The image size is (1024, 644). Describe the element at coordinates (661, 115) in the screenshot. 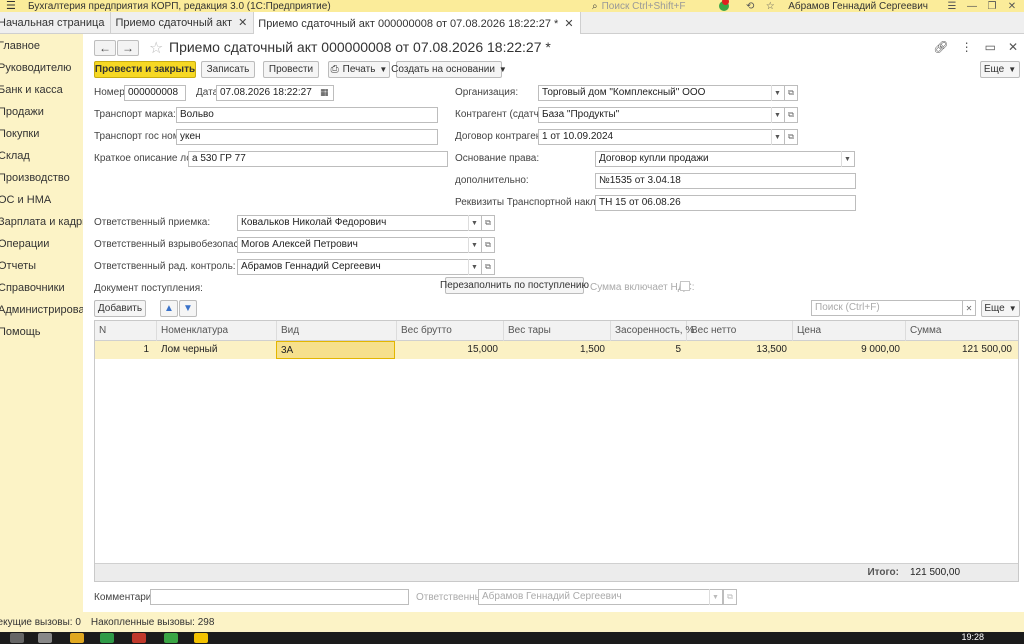

I see `counterparty-field: База "Продукты"` at that location.